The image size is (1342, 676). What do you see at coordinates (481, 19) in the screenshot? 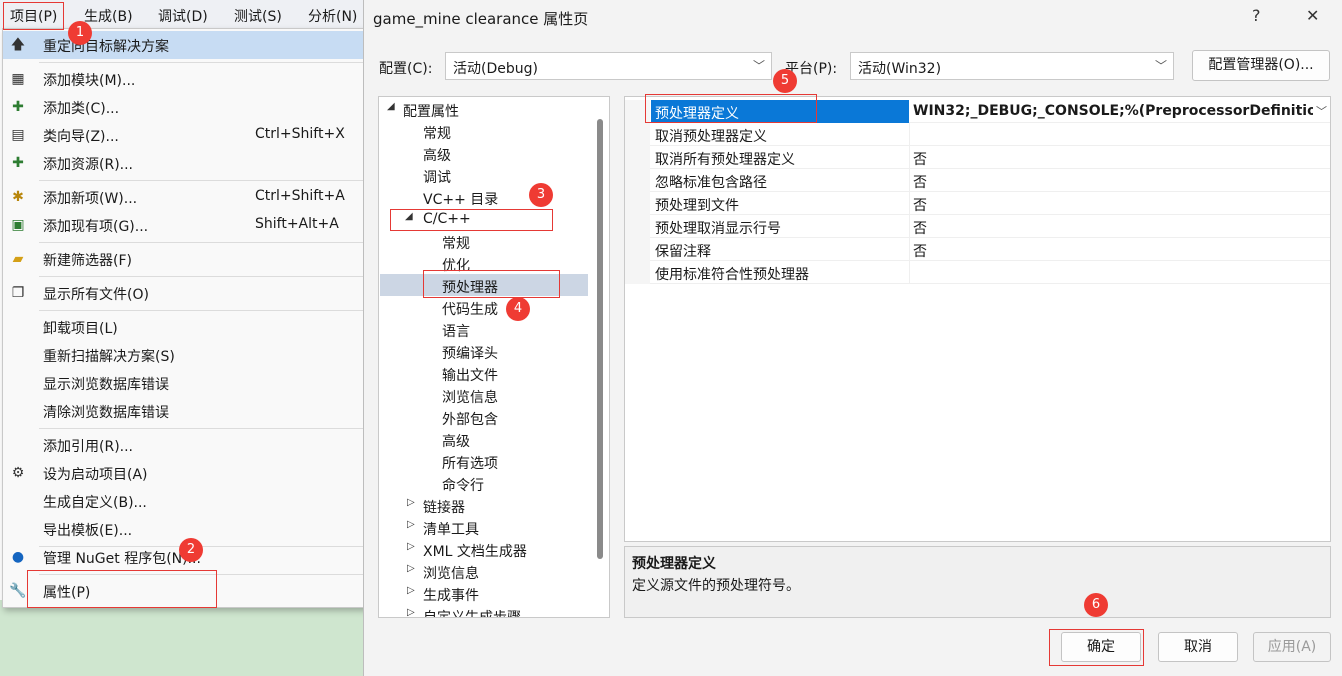
I see `dialog-title: game_mine clearance 属性页` at bounding box center [481, 19].